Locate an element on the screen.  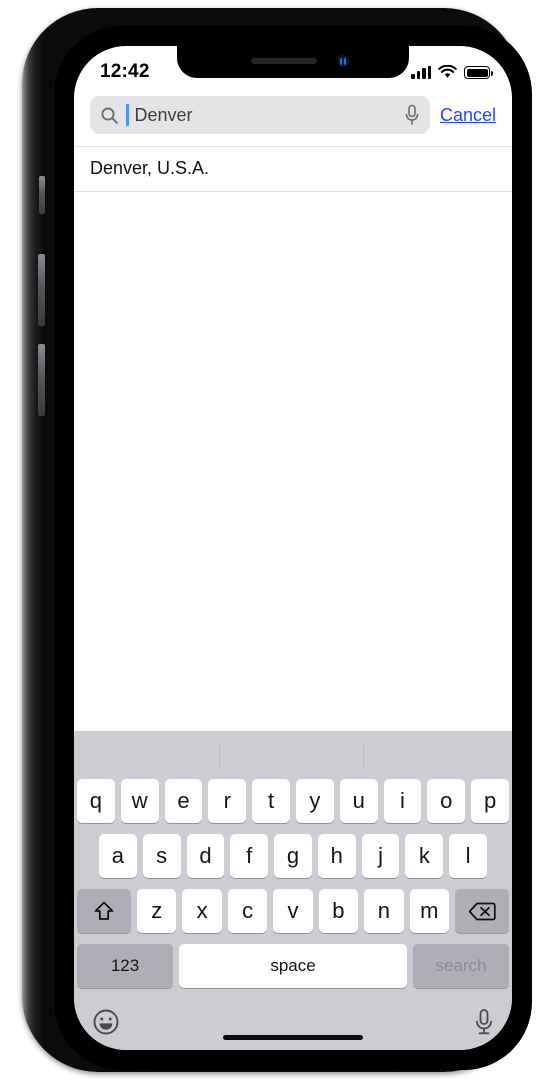
microphone-icon is located at coordinates (412, 115).